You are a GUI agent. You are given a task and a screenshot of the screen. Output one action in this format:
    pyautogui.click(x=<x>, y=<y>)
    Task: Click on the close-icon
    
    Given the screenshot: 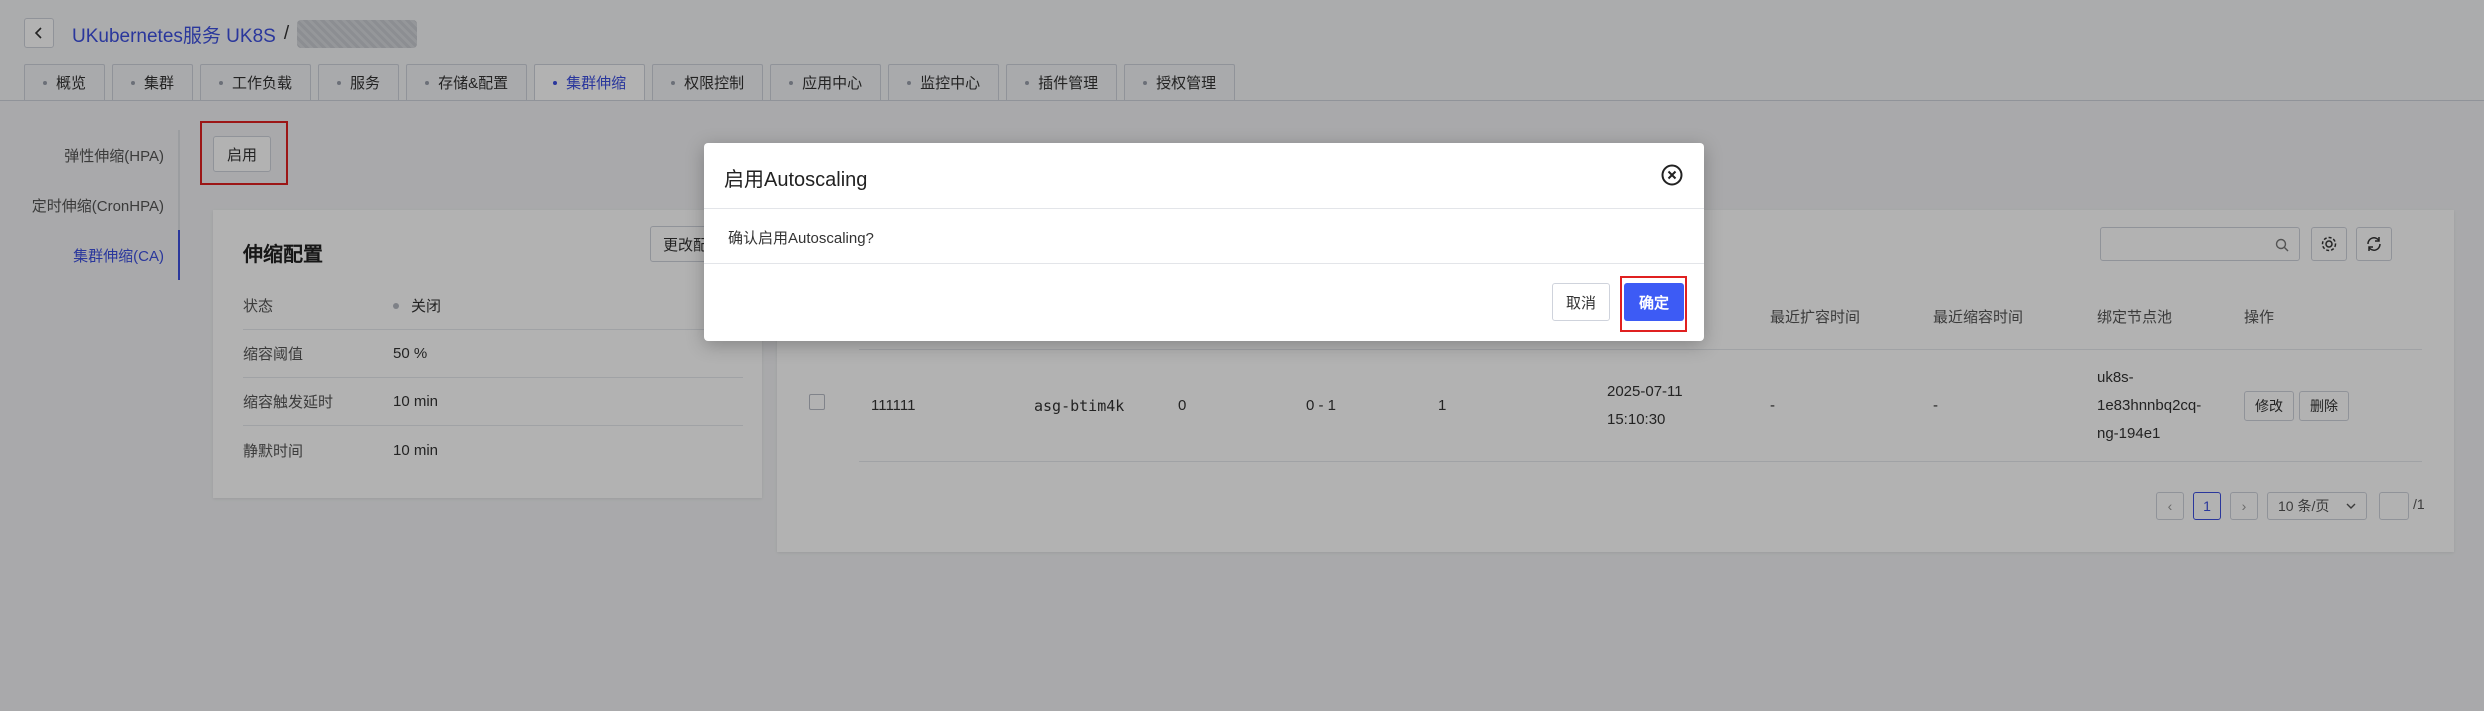 What is the action you would take?
    pyautogui.click(x=1672, y=175)
    